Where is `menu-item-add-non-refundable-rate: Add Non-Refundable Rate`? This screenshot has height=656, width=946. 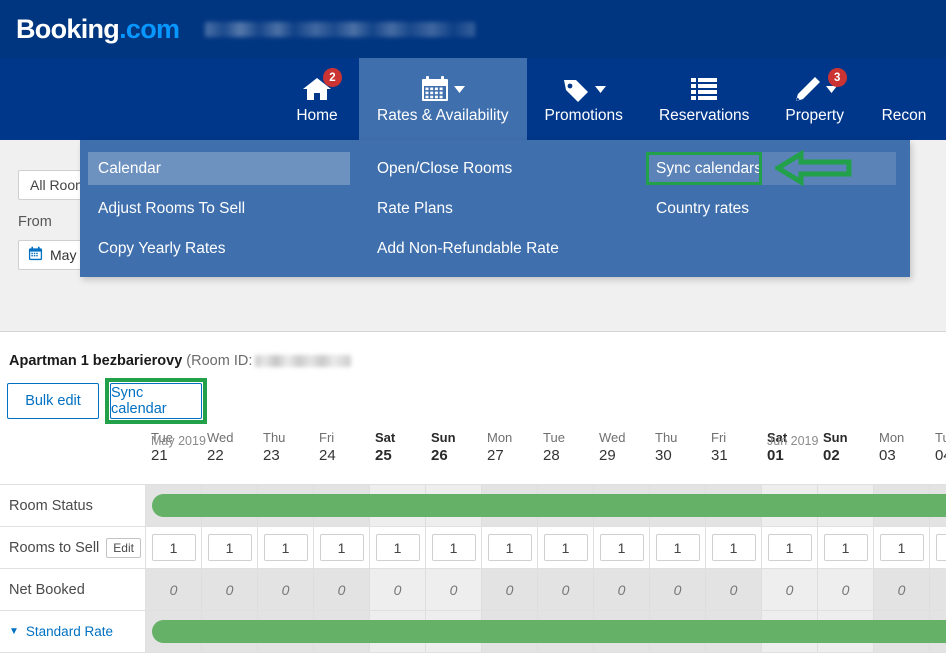
menu-item-add-non-refundable-rate: Add Non-Refundable Rate is located at coordinates (498, 248).